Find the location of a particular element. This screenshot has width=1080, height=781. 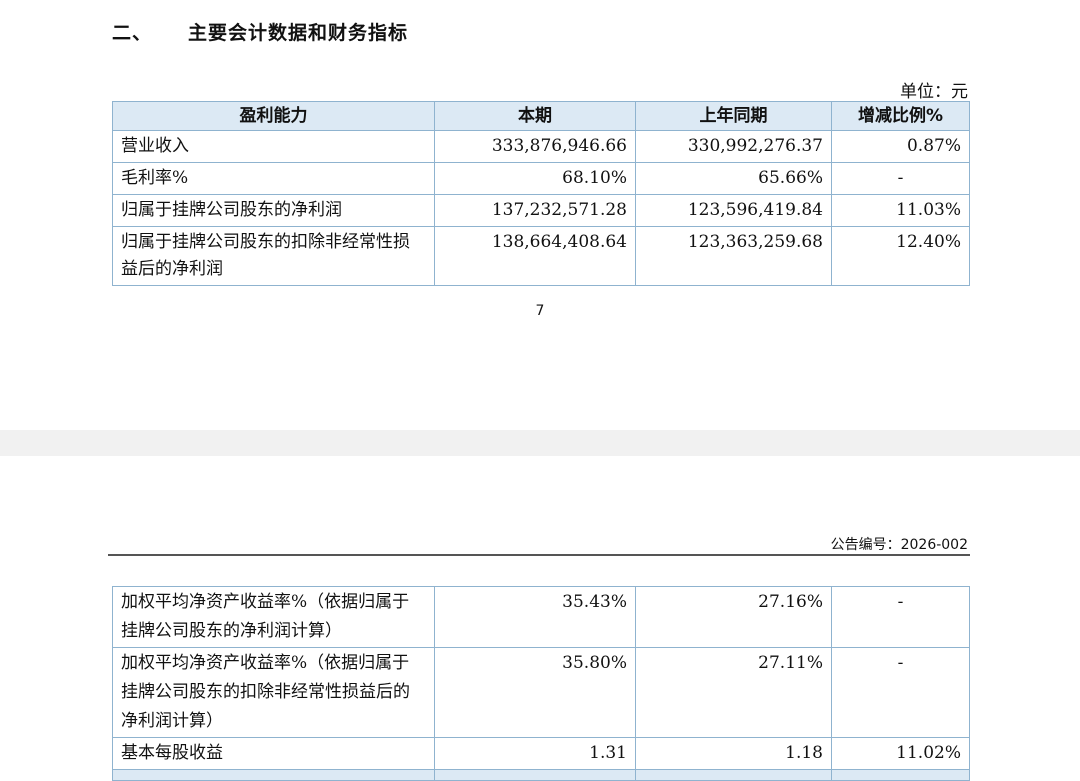

row-label: 归属于挂牌公司股东的净利润 is located at coordinates (273, 210).